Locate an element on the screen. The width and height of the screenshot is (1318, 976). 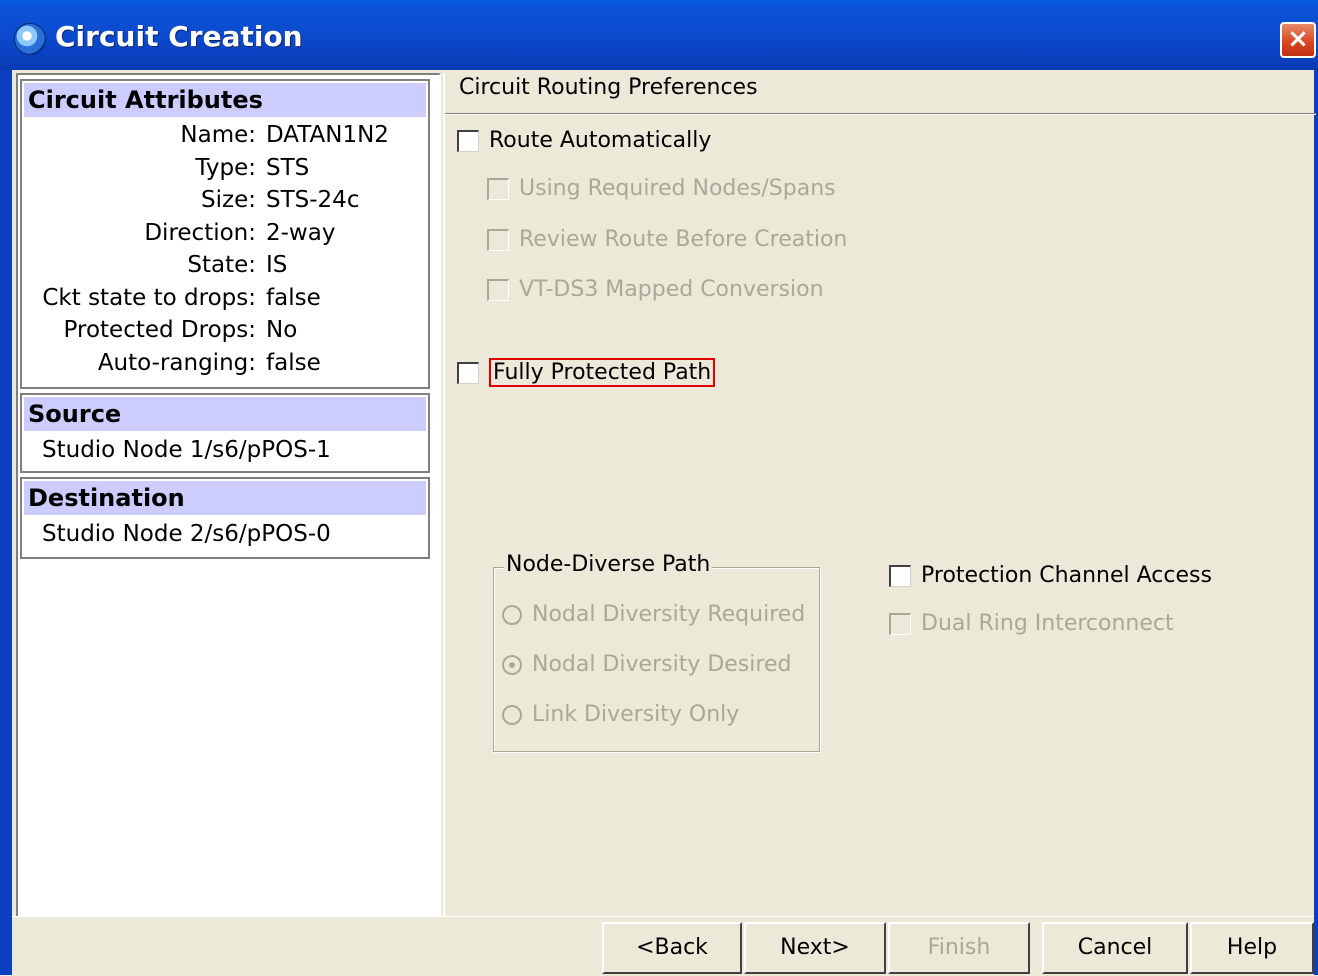
attr-row-size: Size: STS-24c is located at coordinates (225, 200).